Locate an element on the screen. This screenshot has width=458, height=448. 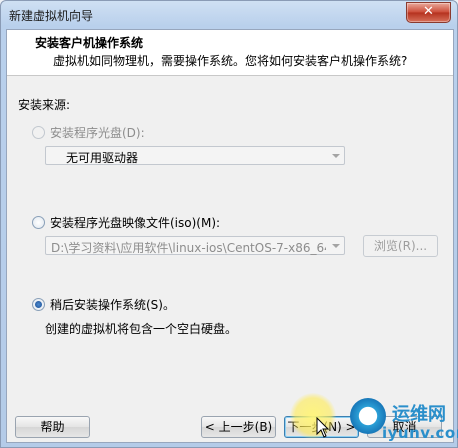
drive-select-value: 无可用驱动器 is located at coordinates (102, 158).